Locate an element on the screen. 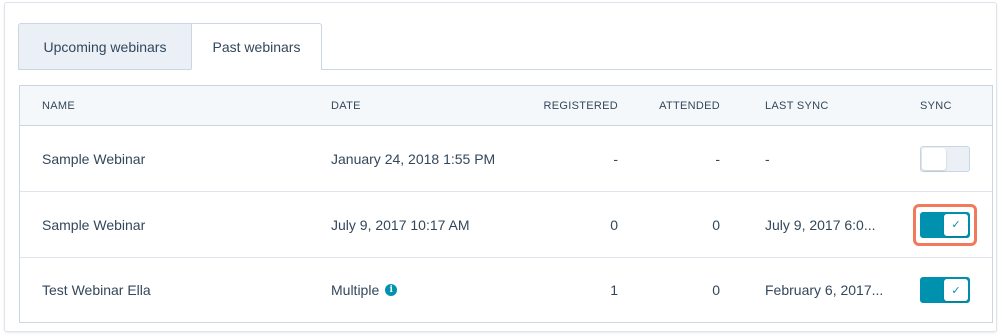  webinar-date-cell: Multiple i is located at coordinates (364, 290).